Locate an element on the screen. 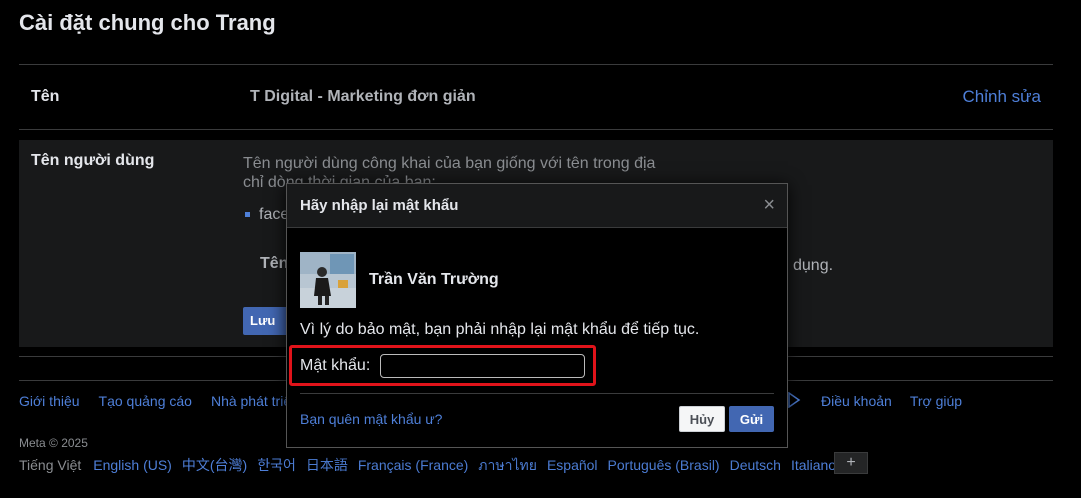  name-label: Tên is located at coordinates (45, 96).